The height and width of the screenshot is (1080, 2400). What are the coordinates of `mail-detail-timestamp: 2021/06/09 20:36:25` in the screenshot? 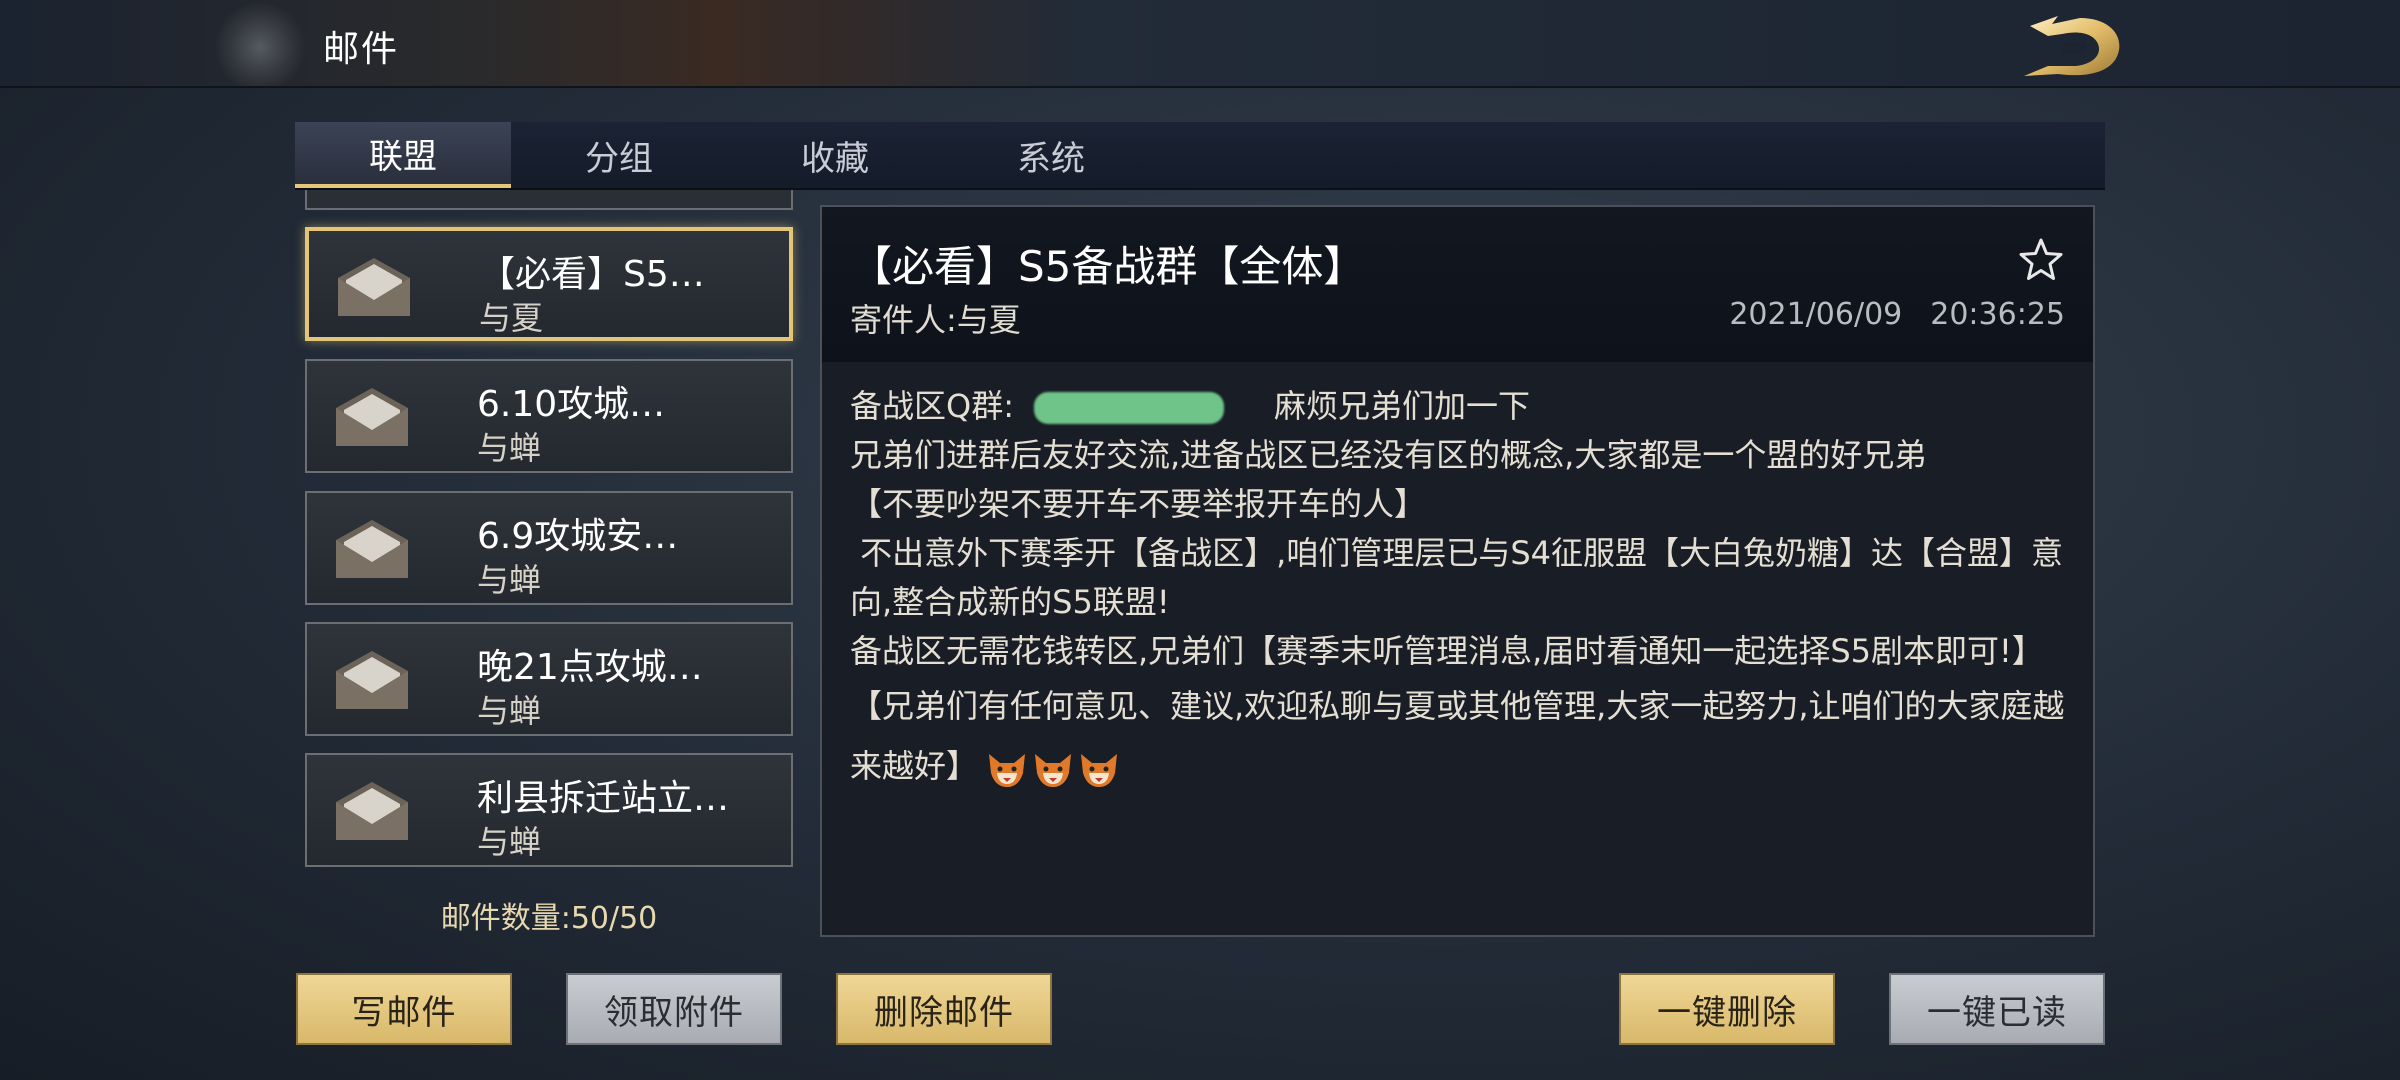 It's located at (1897, 314).